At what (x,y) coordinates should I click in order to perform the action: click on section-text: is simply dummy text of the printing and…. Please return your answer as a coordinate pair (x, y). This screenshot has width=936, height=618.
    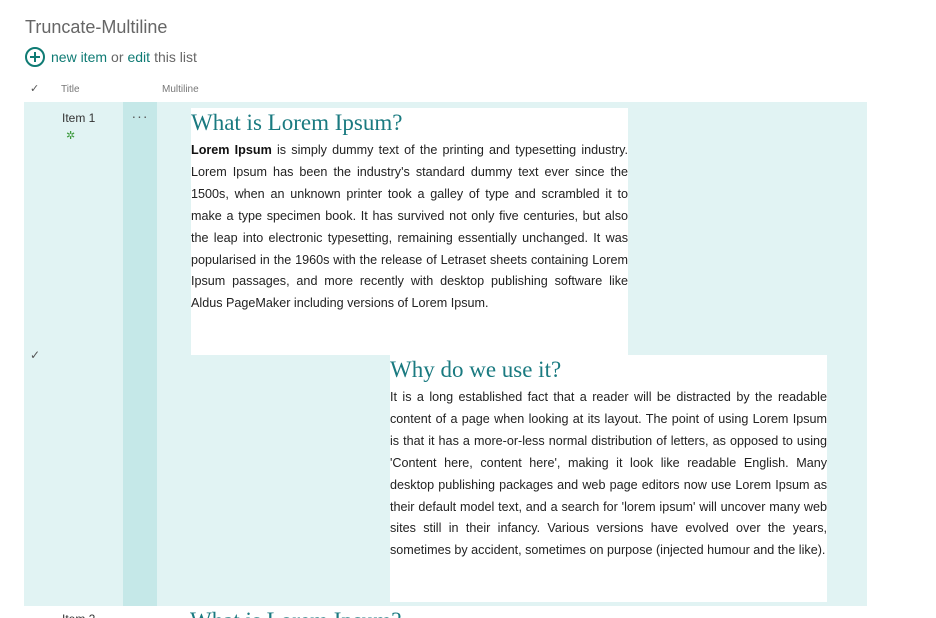
    Looking at the image, I should click on (410, 227).